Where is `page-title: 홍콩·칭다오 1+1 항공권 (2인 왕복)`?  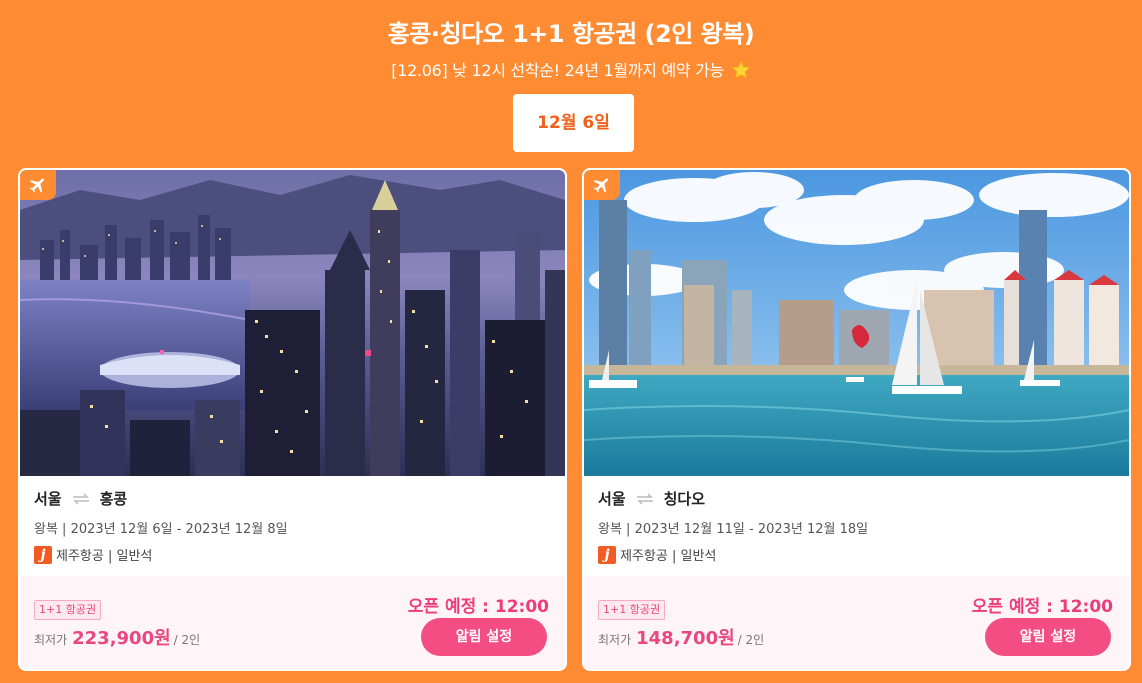
page-title: 홍콩·칭다오 1+1 항공권 (2인 왕복) is located at coordinates (571, 34).